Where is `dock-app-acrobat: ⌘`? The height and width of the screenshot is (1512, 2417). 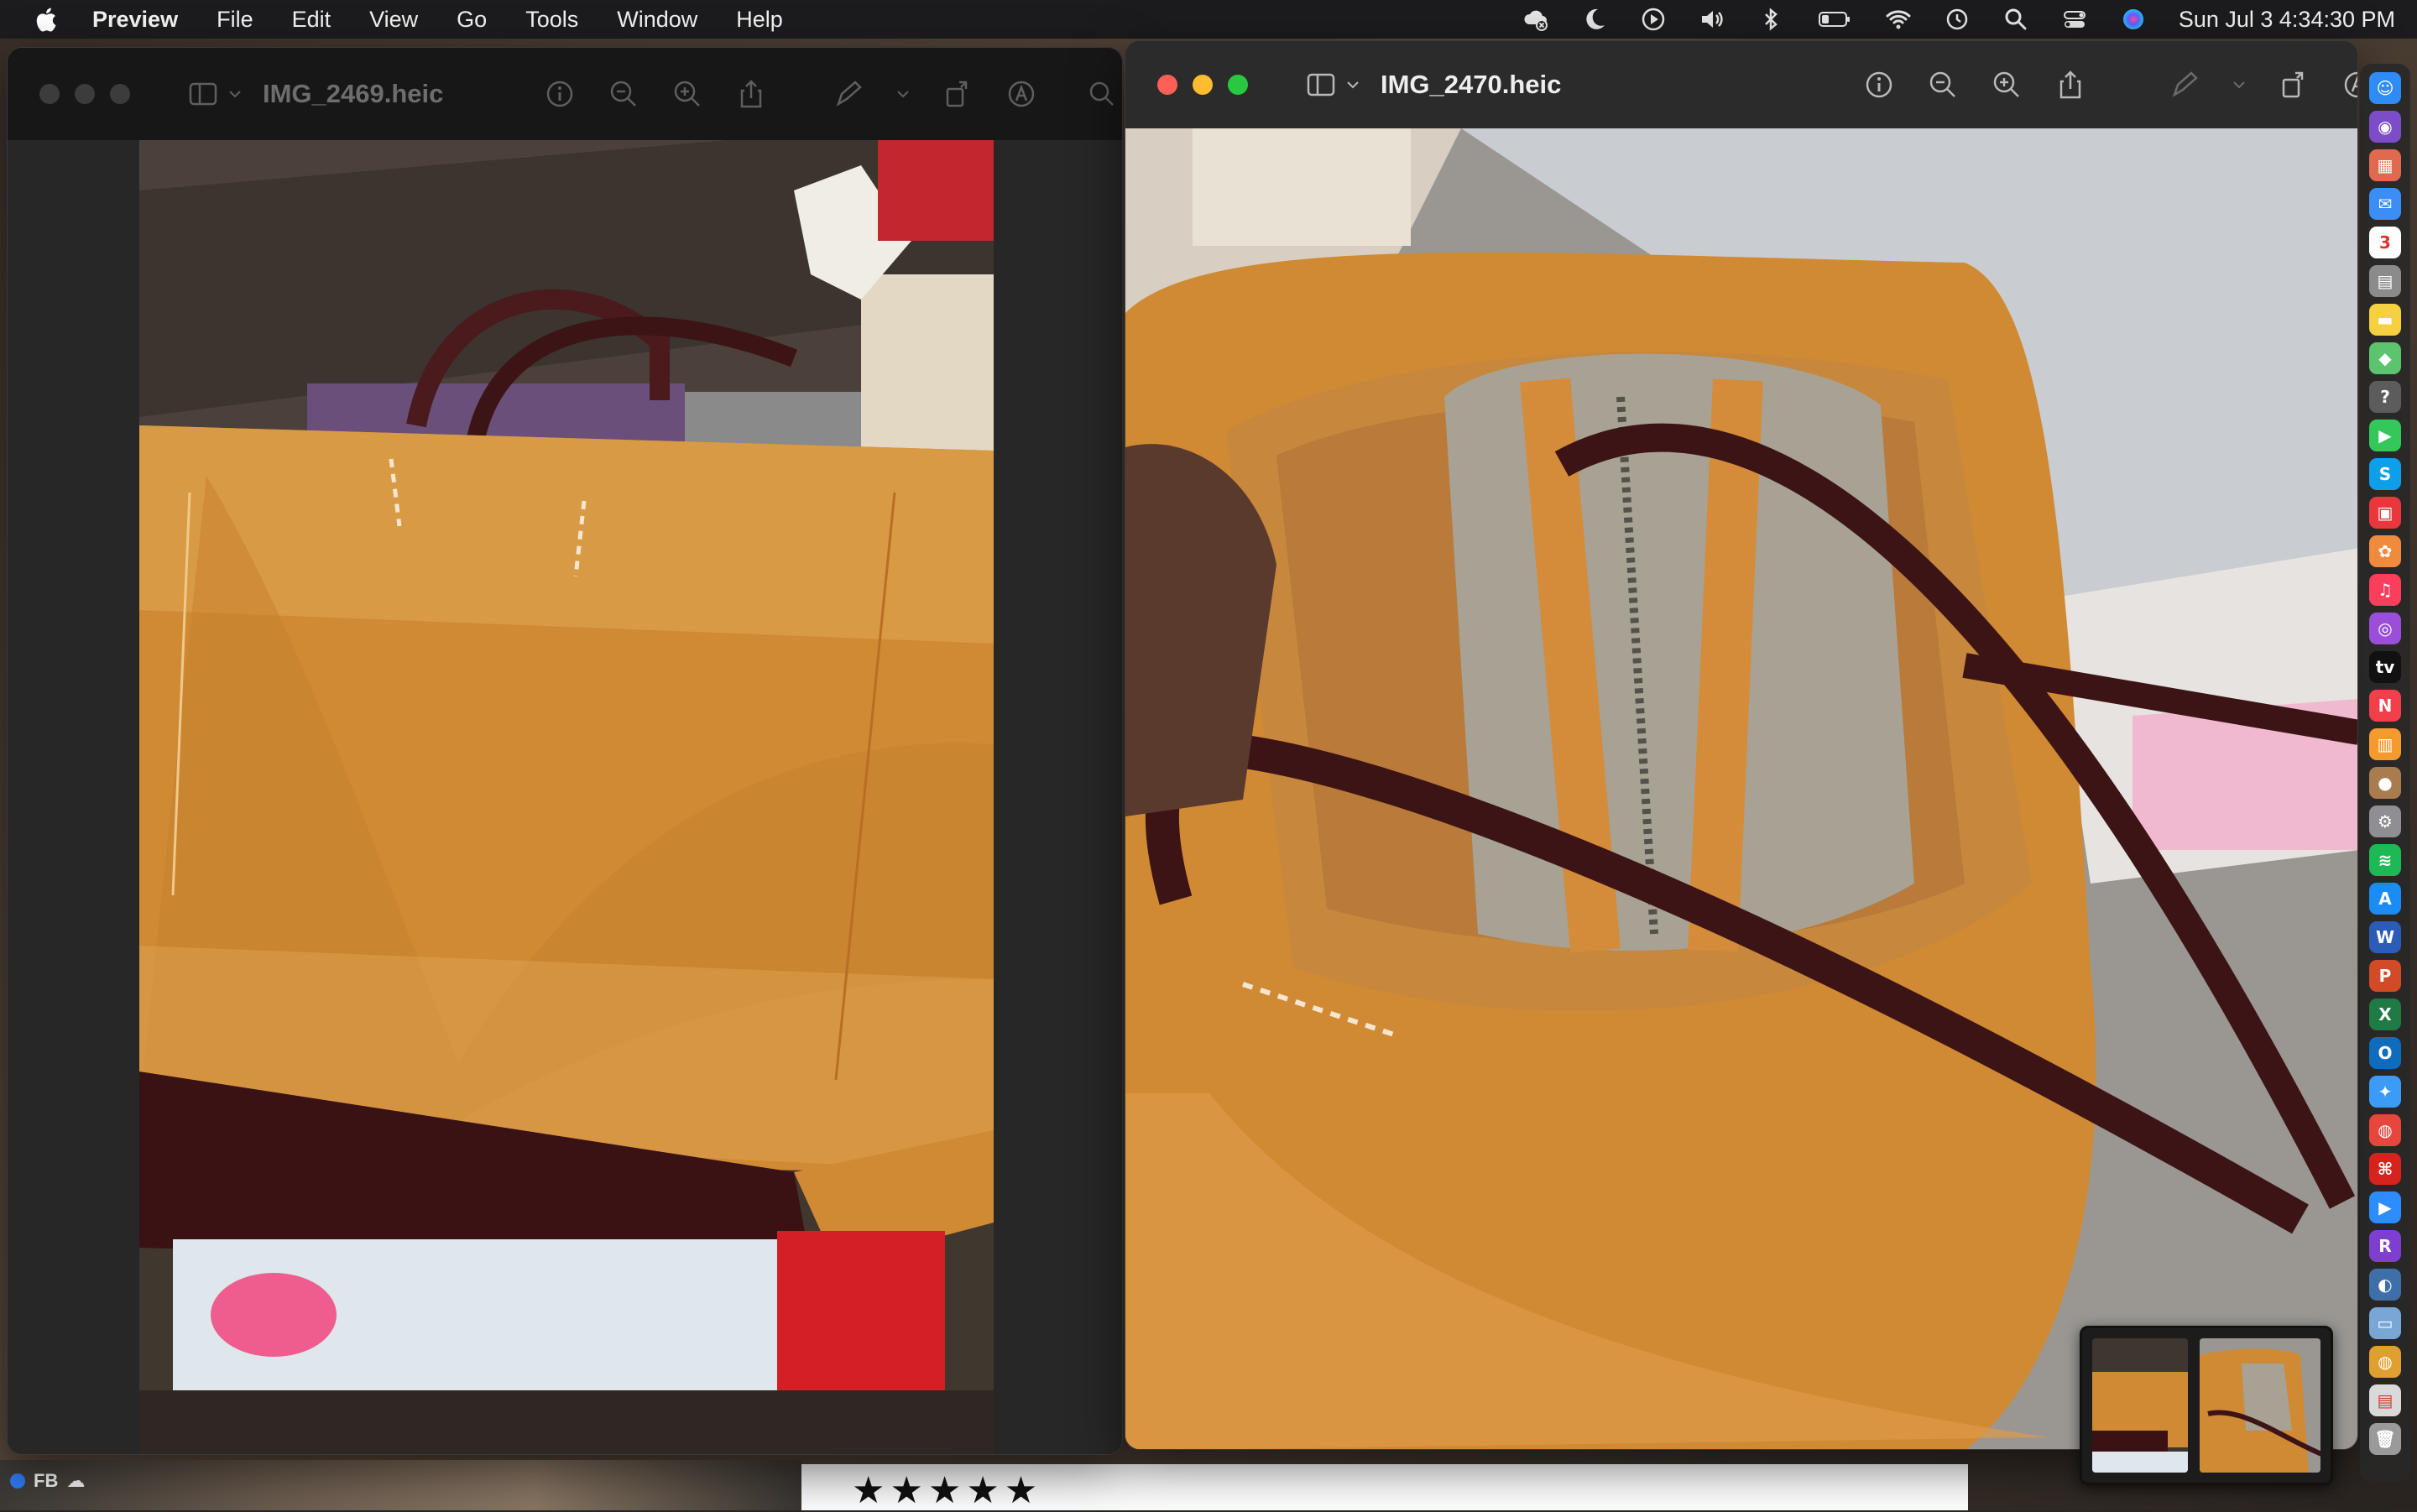
dock-app-acrobat: ⌘ is located at coordinates (2385, 1169).